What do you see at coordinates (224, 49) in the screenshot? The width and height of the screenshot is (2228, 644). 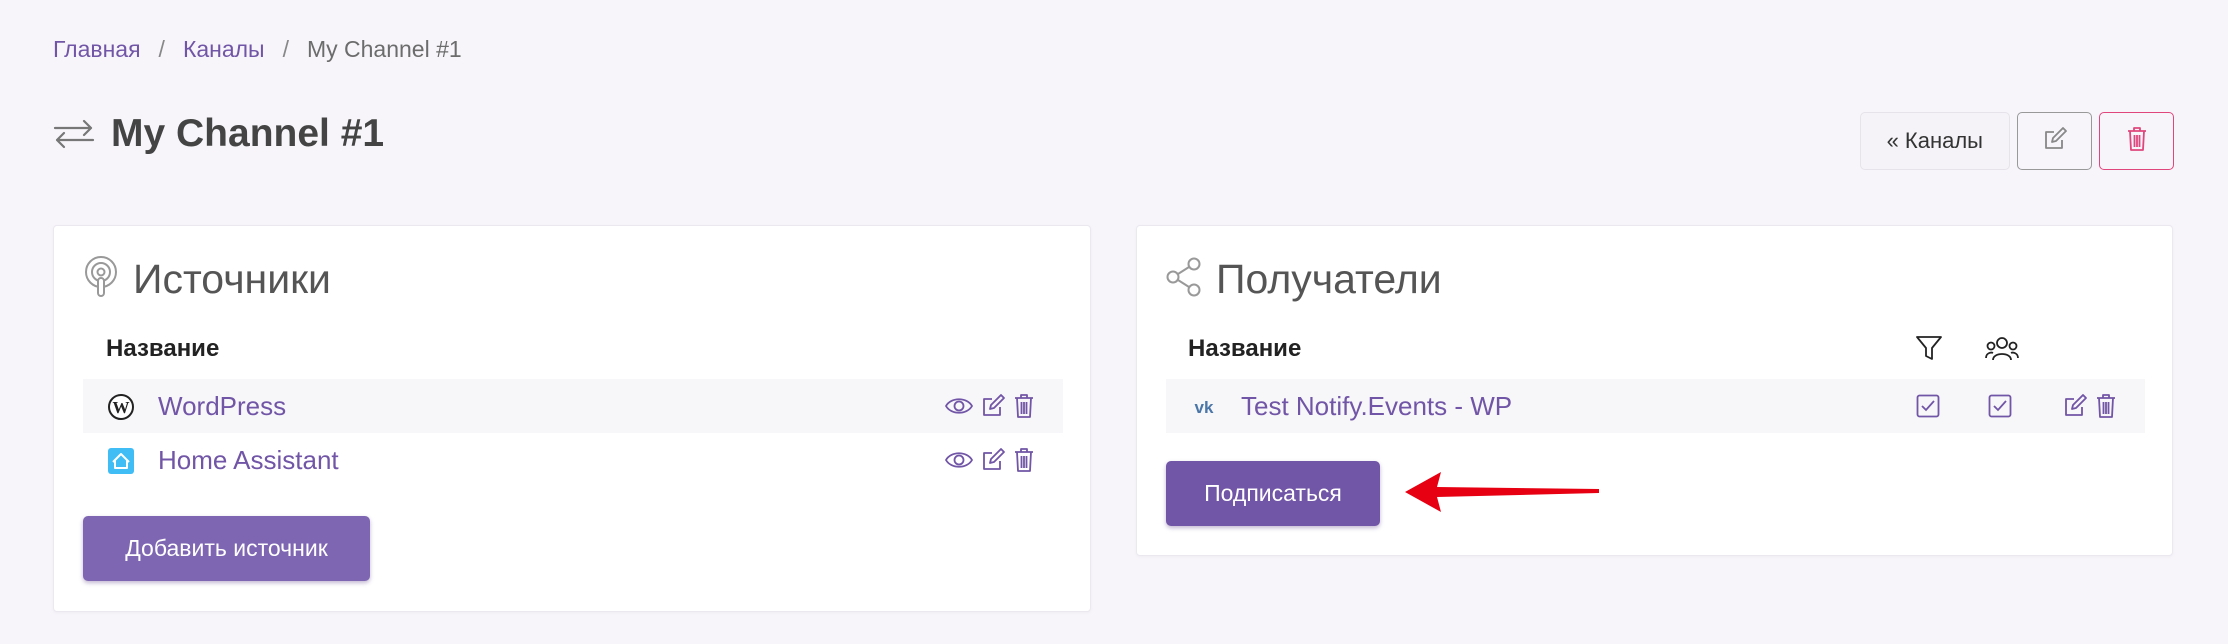 I see `breadcrumb-channels-link: Каналы` at bounding box center [224, 49].